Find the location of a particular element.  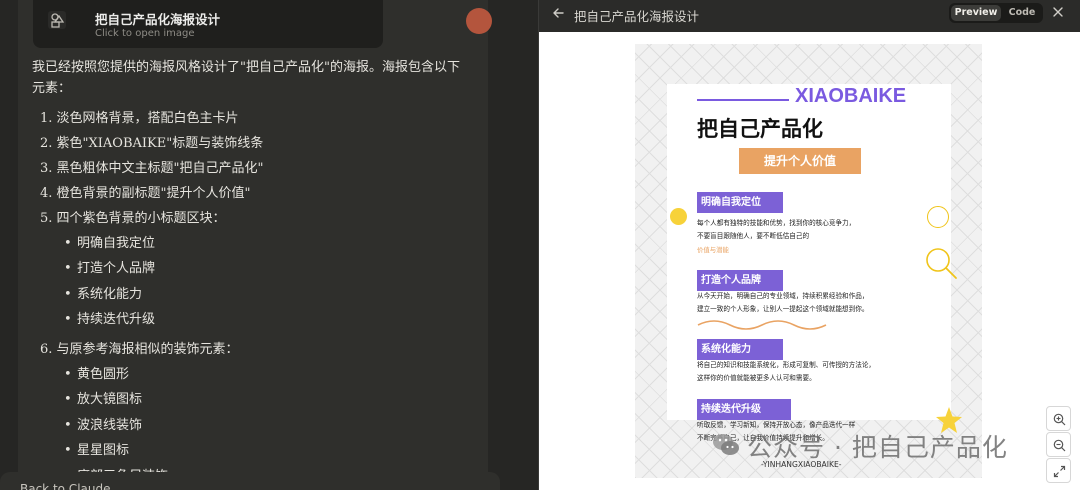

wave-decoration-icon is located at coordinates (762, 325).